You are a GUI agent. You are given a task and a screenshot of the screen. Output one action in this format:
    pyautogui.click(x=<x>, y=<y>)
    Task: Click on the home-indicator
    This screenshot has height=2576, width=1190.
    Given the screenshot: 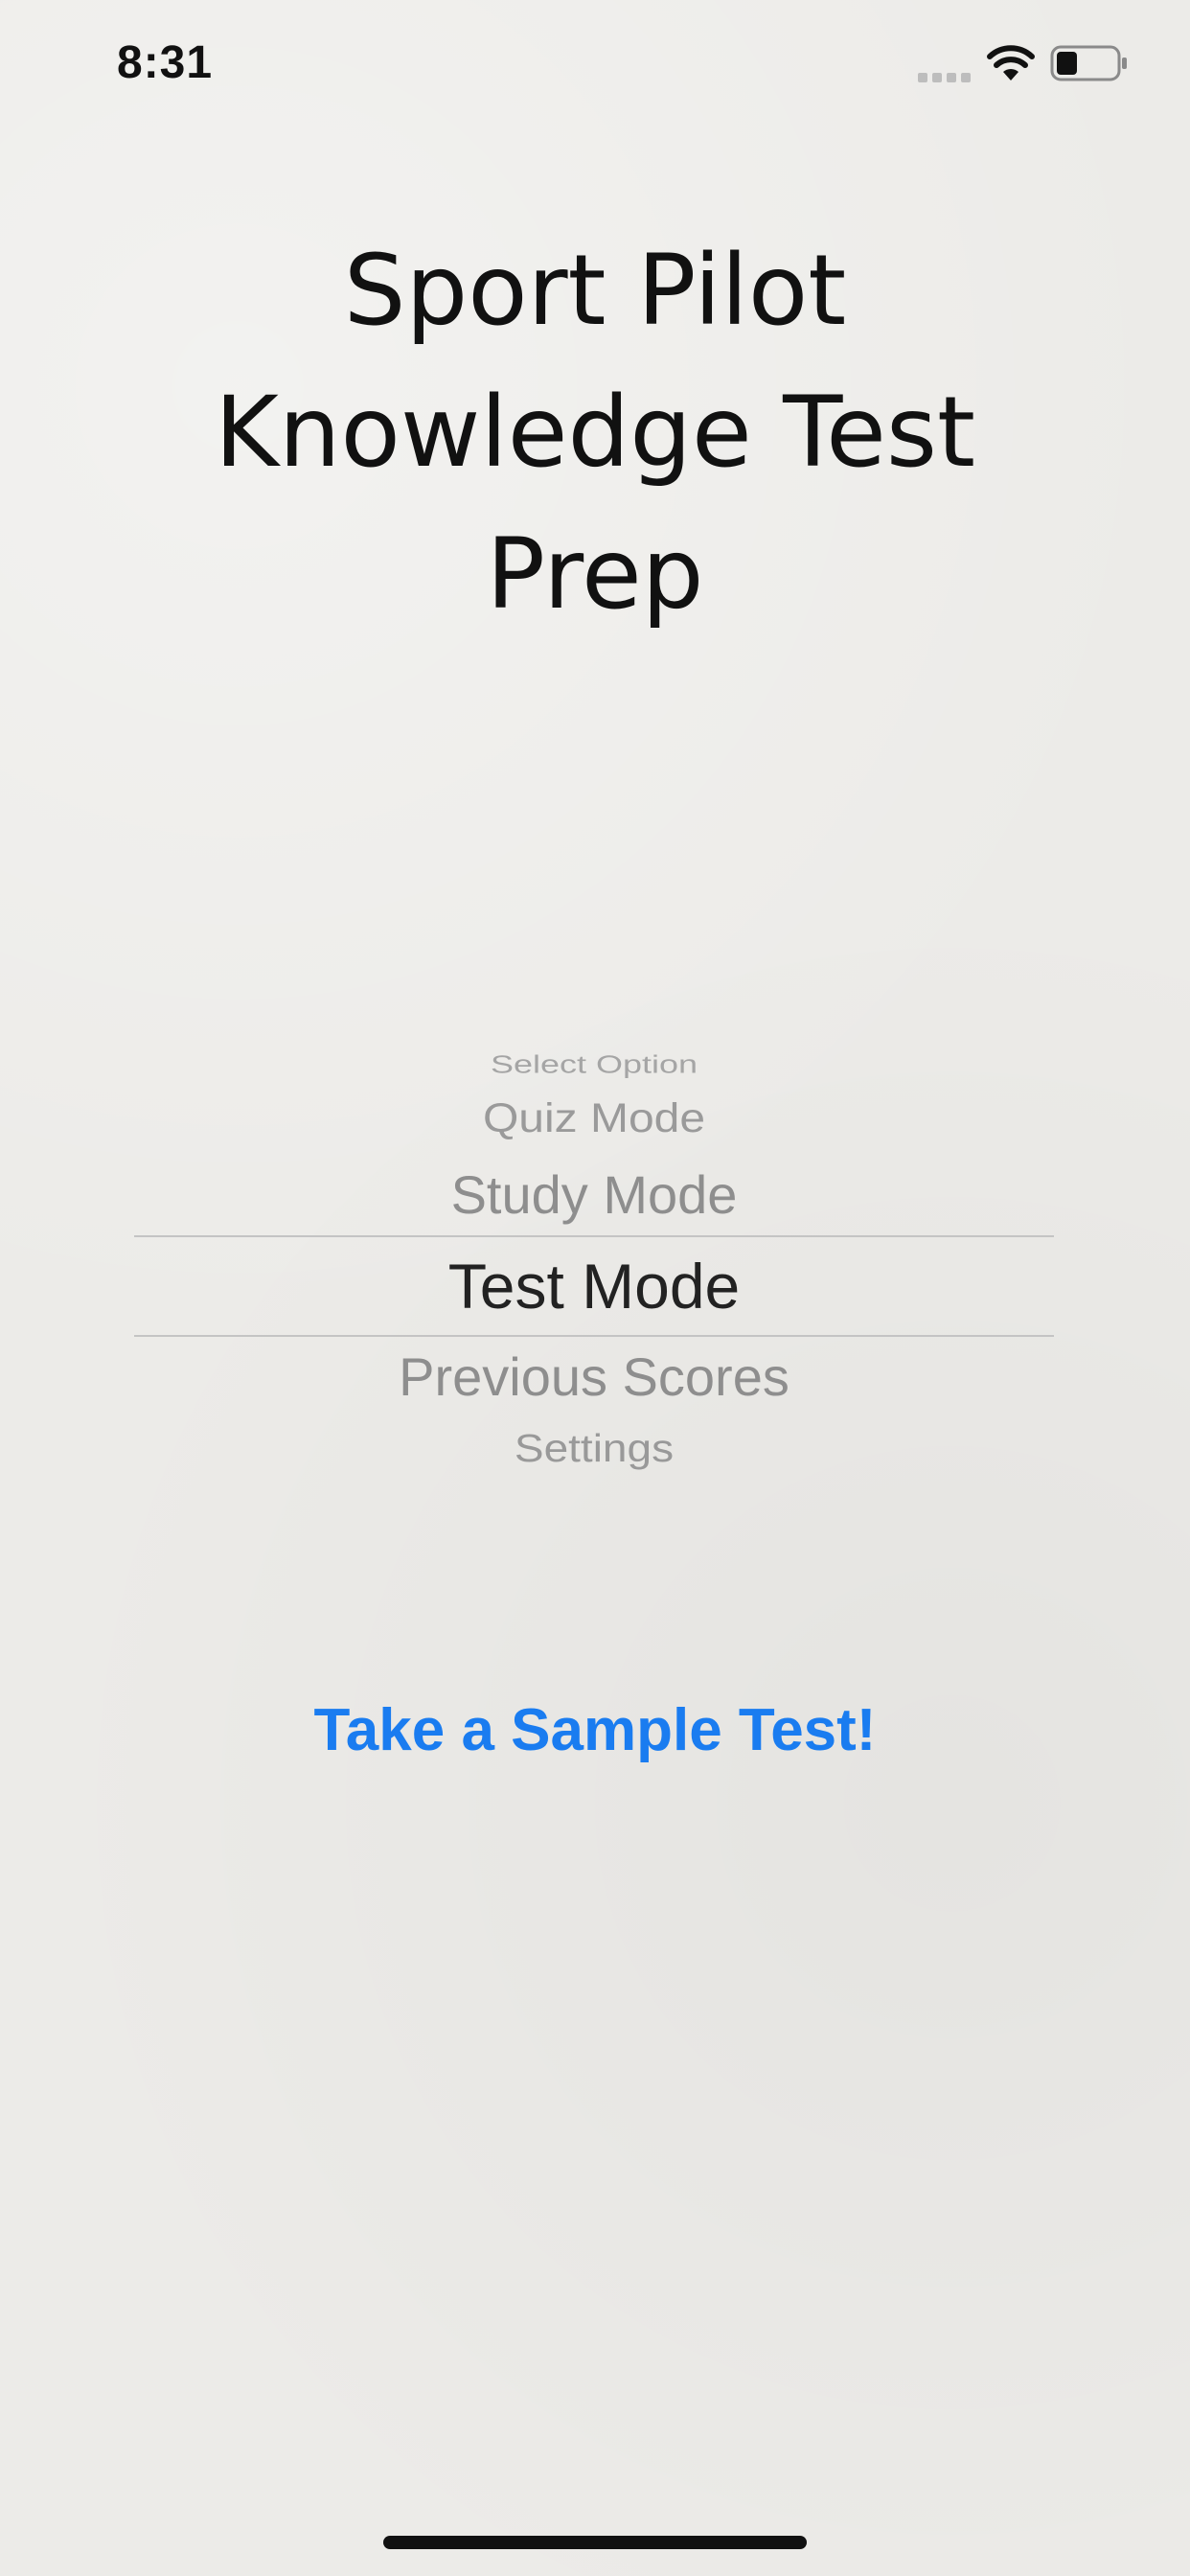 What is the action you would take?
    pyautogui.click(x=595, y=2542)
    